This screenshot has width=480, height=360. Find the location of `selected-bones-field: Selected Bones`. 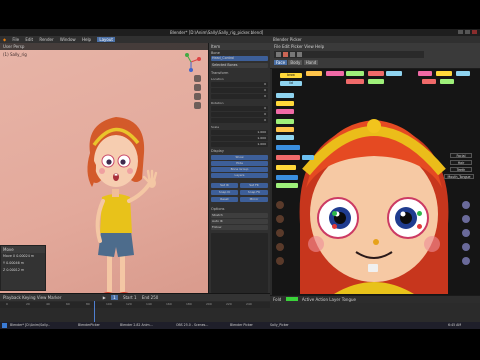

selected-bones-field: Selected Bones is located at coordinates (239, 65).